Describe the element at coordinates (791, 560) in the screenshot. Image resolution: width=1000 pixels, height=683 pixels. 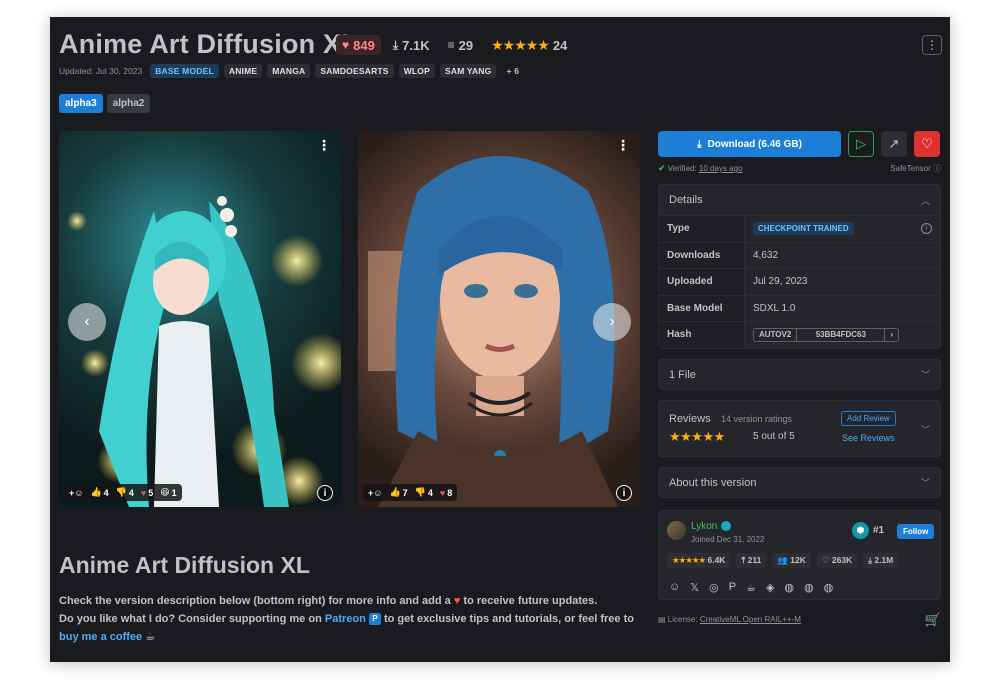
I see `creator-followers: 👥 12K` at that location.